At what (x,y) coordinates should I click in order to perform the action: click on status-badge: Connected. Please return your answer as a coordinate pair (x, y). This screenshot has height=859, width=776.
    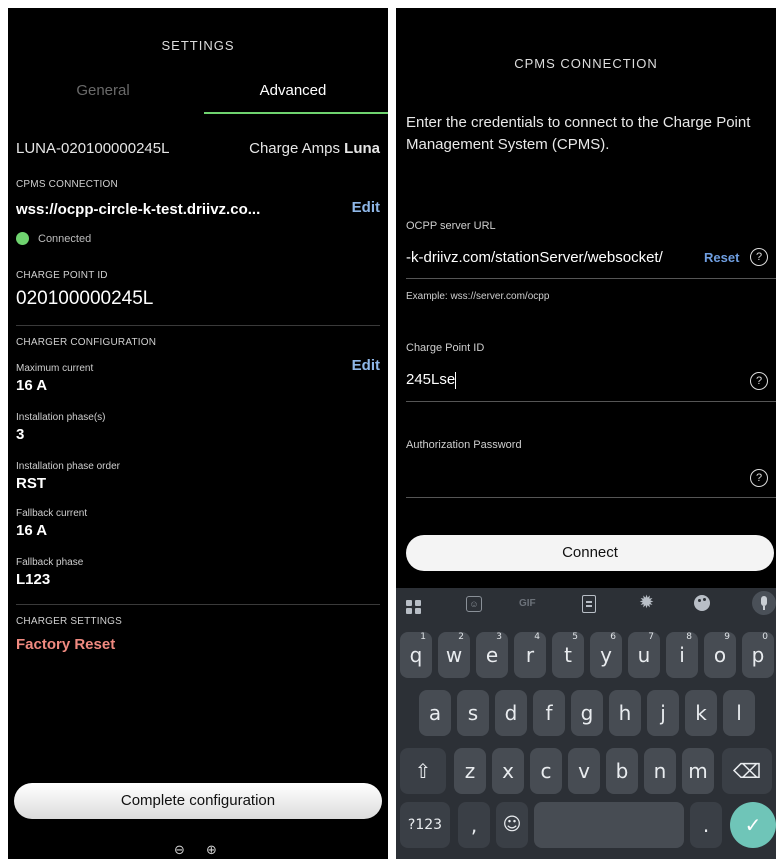
    Looking at the image, I should click on (65, 239).